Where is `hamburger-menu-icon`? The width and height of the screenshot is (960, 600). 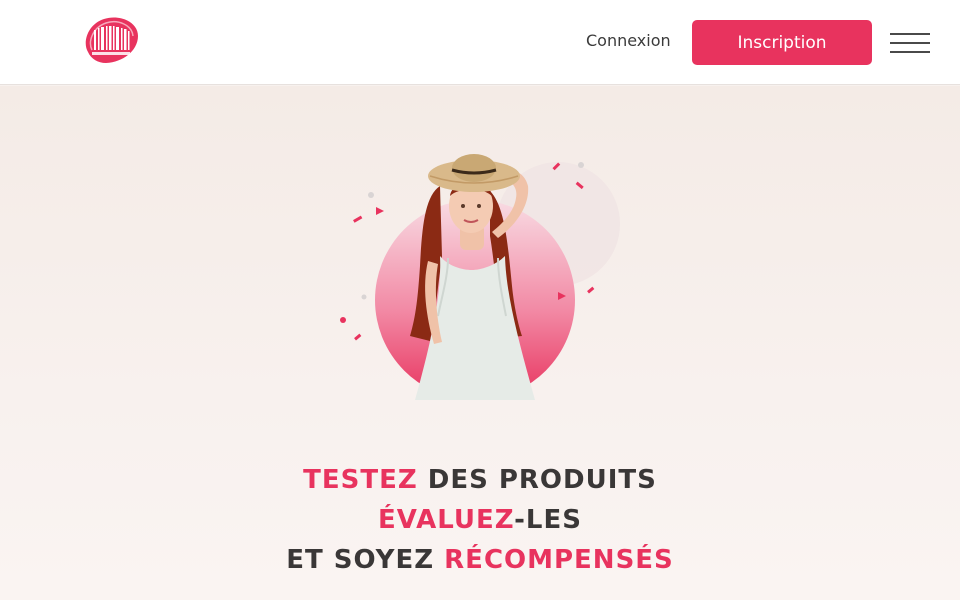 hamburger-menu-icon is located at coordinates (911, 43).